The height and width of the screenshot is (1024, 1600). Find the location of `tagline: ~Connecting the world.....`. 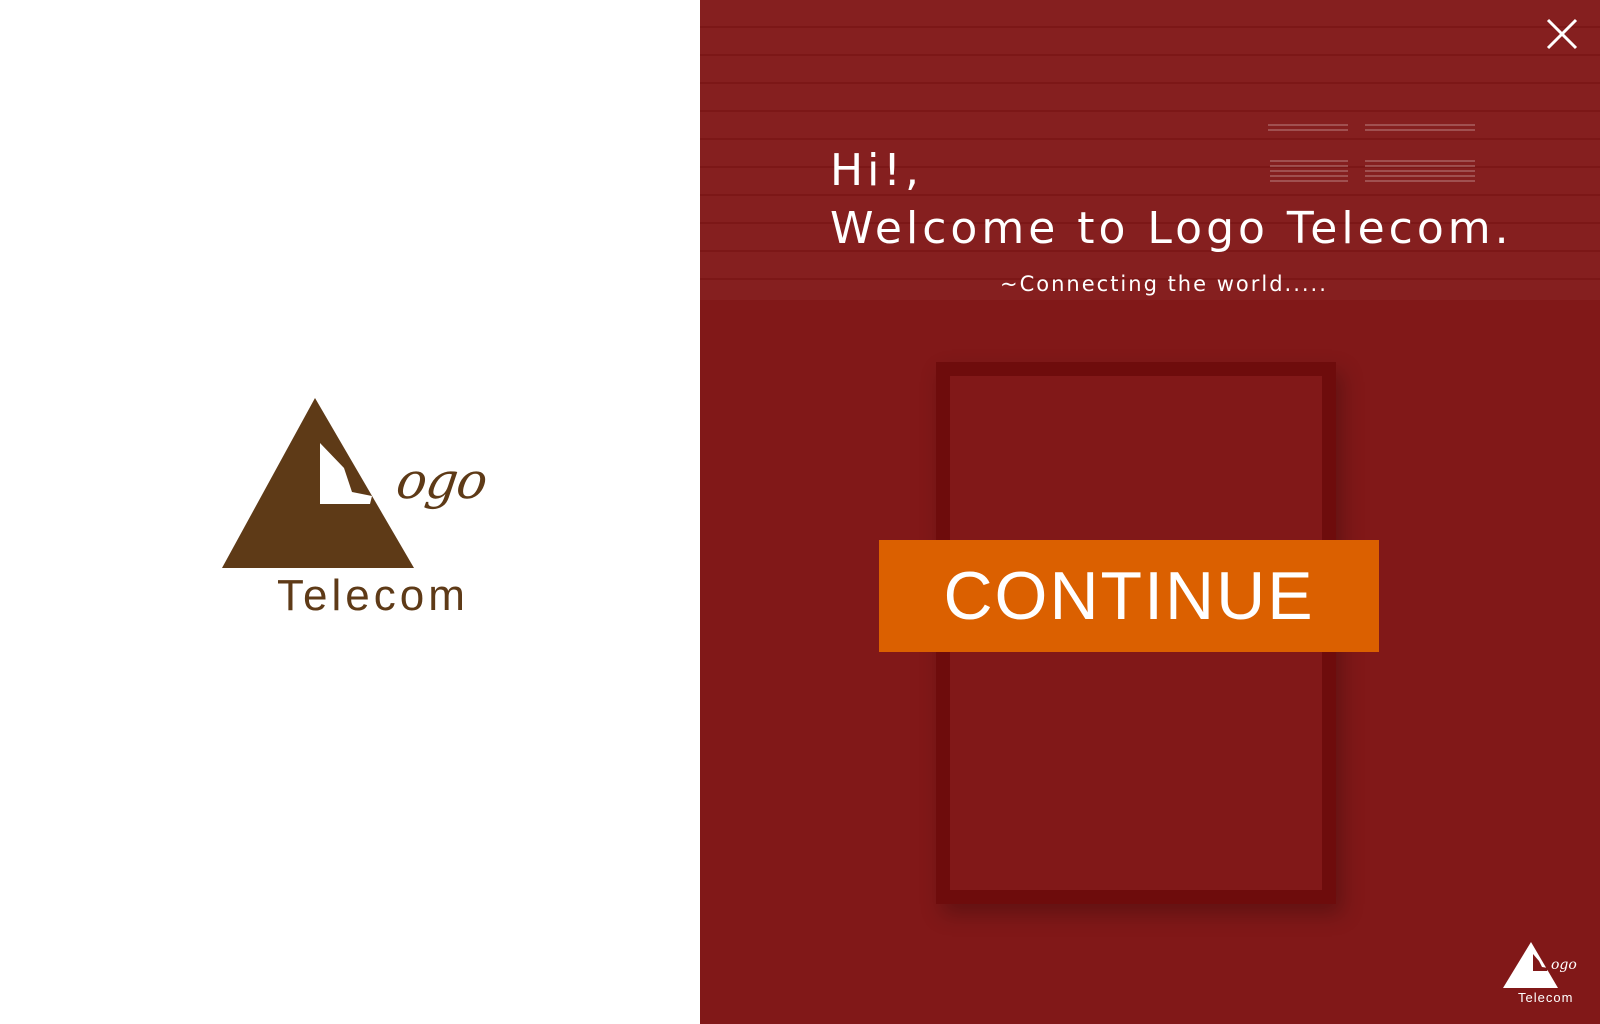

tagline: ~Connecting the world..... is located at coordinates (1164, 284).